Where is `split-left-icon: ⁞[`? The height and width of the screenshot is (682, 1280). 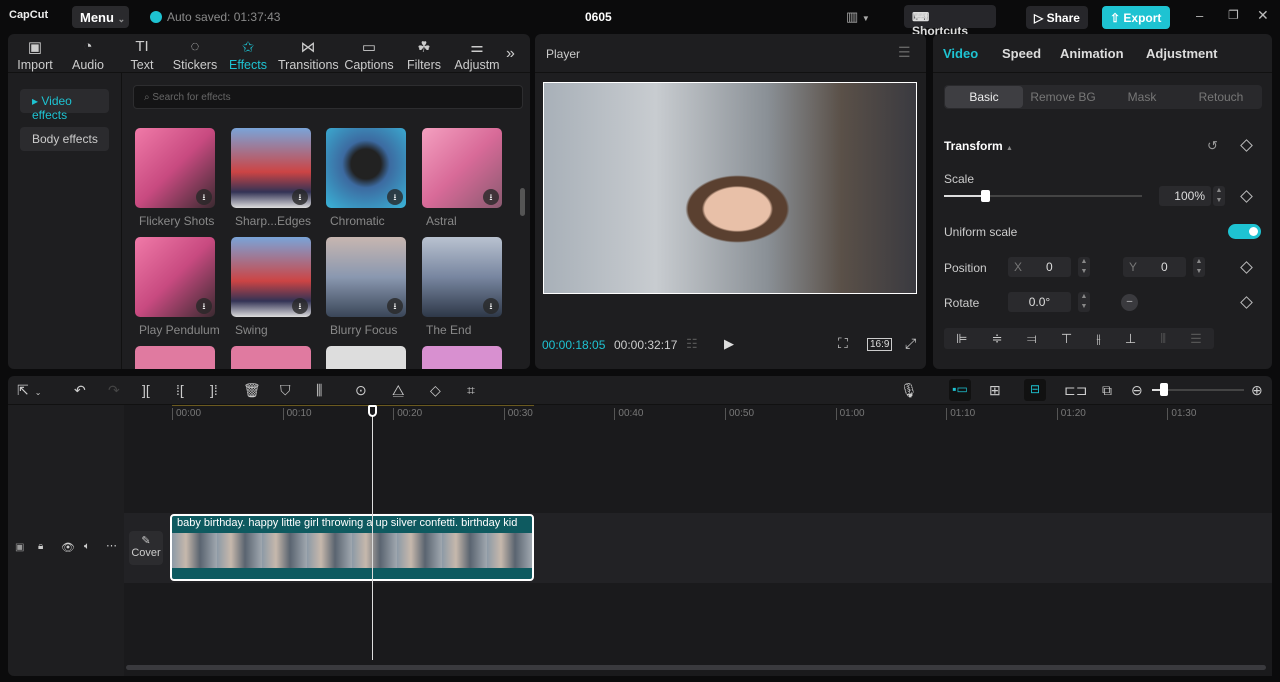 split-left-icon: ⁞[ is located at coordinates (180, 390).